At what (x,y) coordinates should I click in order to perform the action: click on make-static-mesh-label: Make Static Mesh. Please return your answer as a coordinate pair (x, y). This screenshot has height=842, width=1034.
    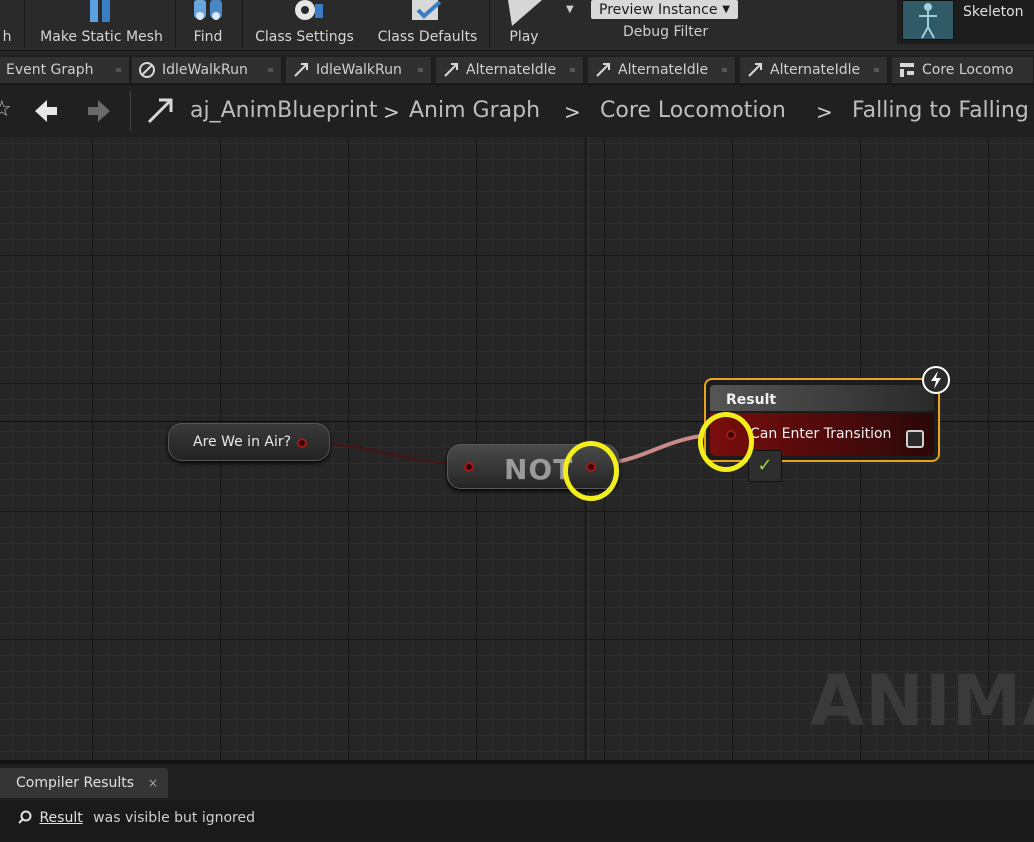
    Looking at the image, I should click on (101, 37).